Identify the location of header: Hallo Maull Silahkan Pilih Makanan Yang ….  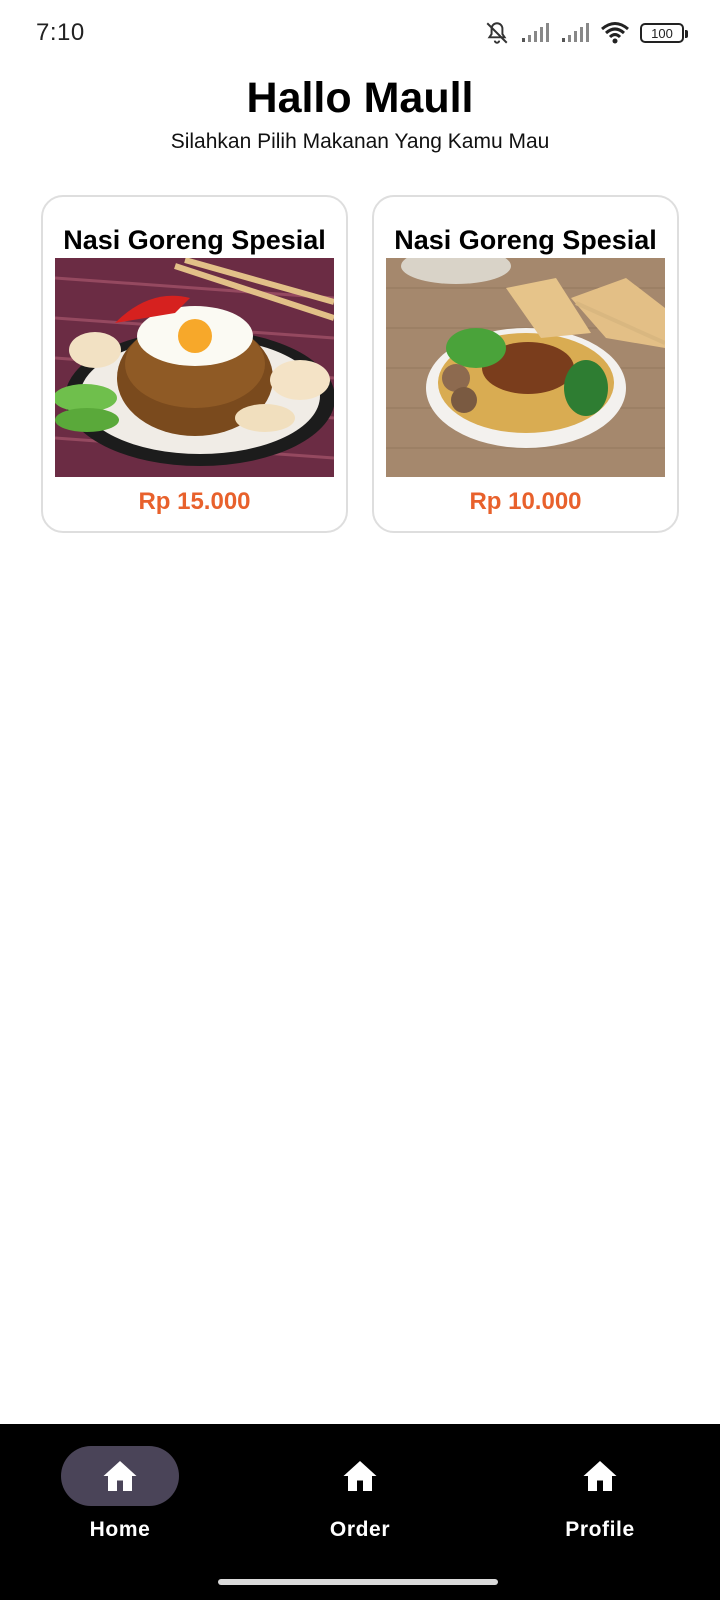
(360, 114).